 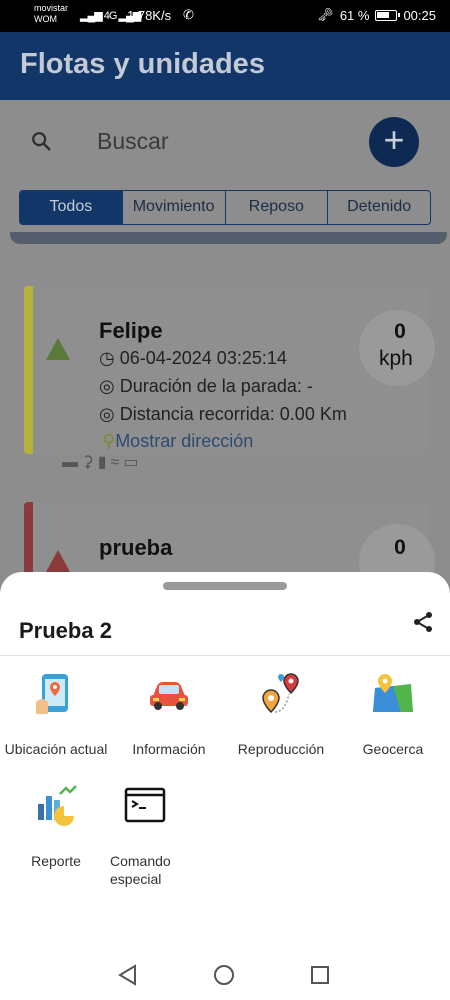 What do you see at coordinates (423, 622) in the screenshot?
I see `share-icon` at bounding box center [423, 622].